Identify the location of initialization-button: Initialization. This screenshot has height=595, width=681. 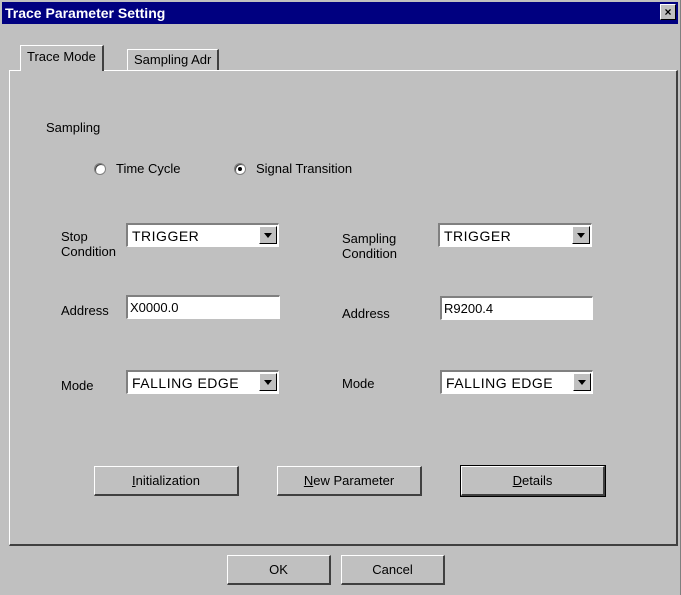
(166, 481).